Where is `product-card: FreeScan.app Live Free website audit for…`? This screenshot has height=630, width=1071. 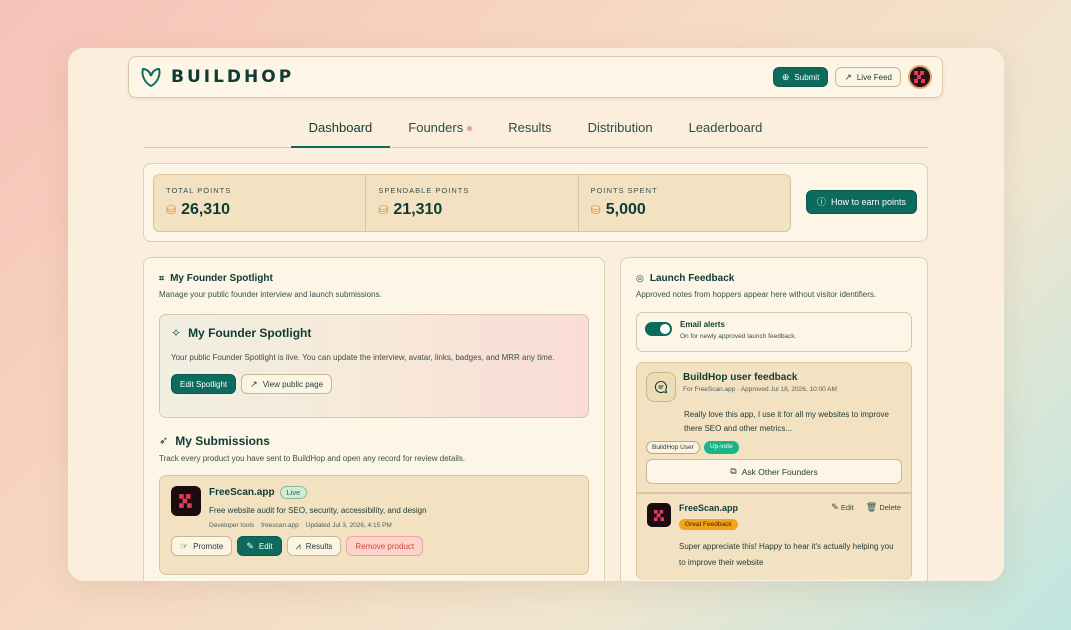 product-card: FreeScan.app Live Free website audit for… is located at coordinates (374, 525).